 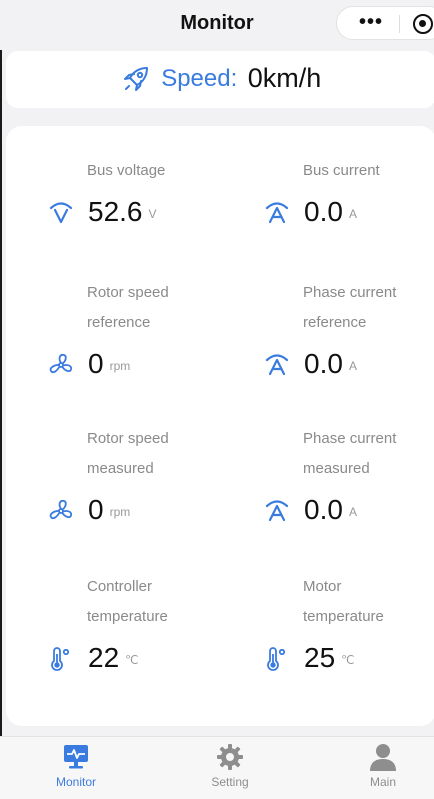 What do you see at coordinates (126, 170) in the screenshot?
I see `metric-label: Bus voltage` at bounding box center [126, 170].